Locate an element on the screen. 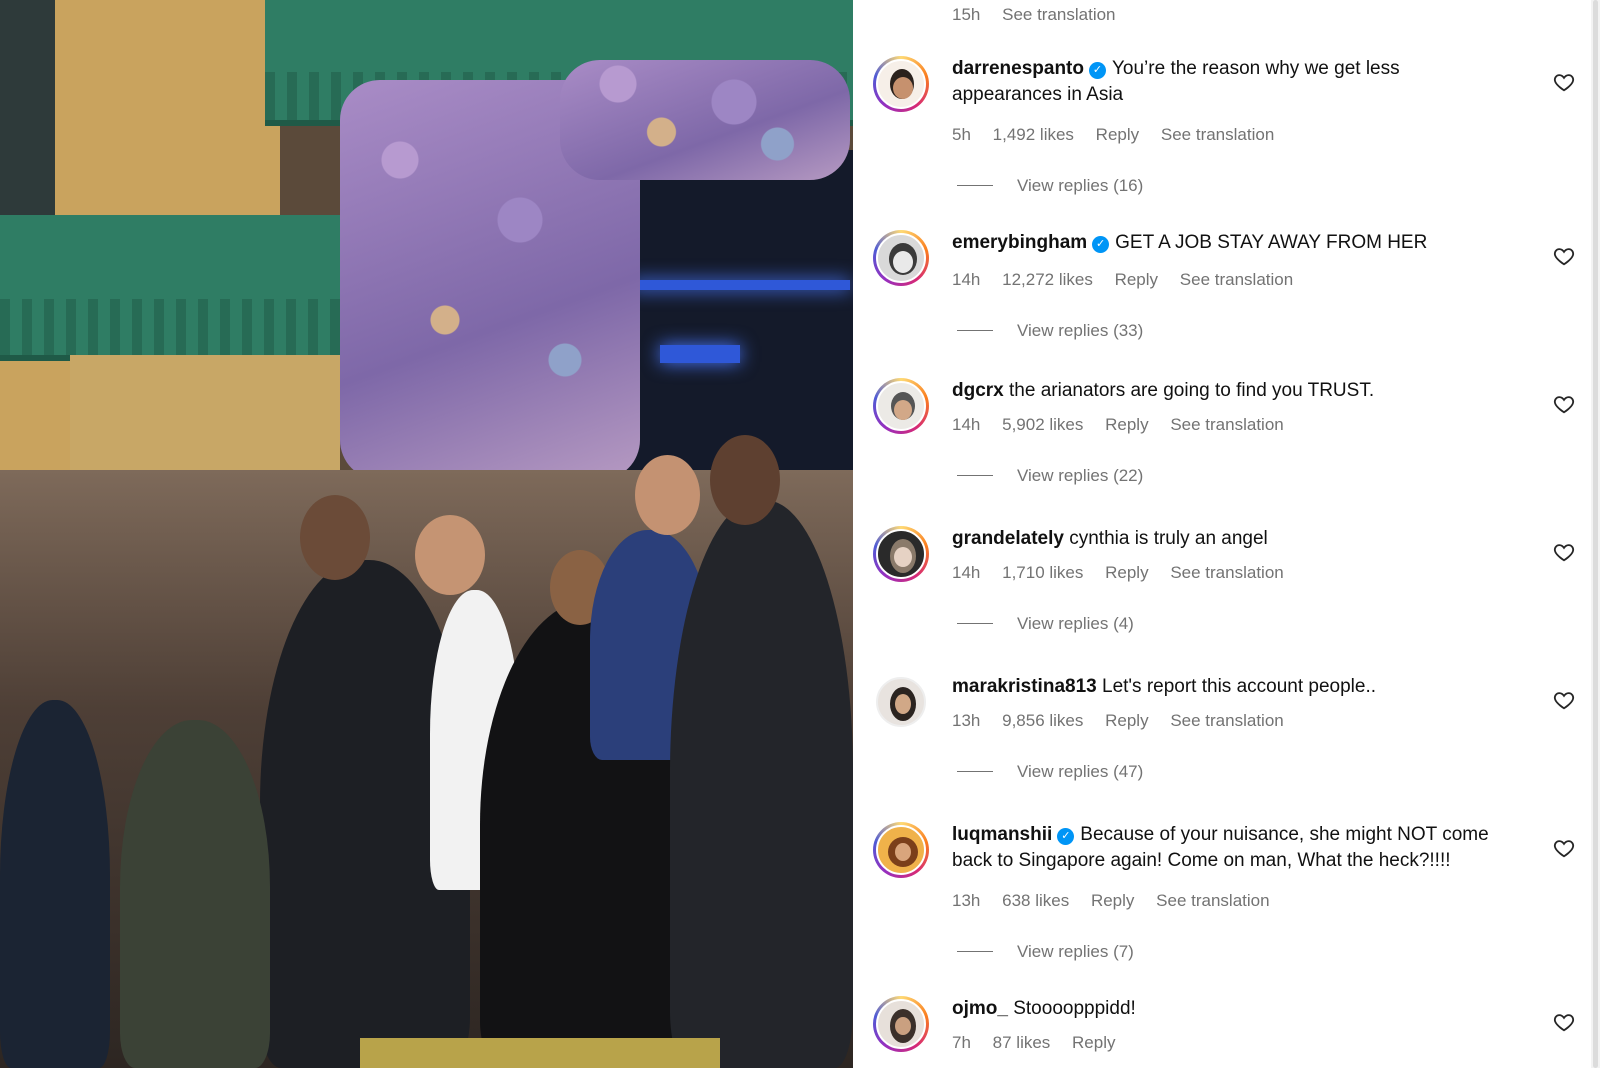 This screenshot has width=1600, height=1068. like-count: 1,710 likes is located at coordinates (1042, 572).